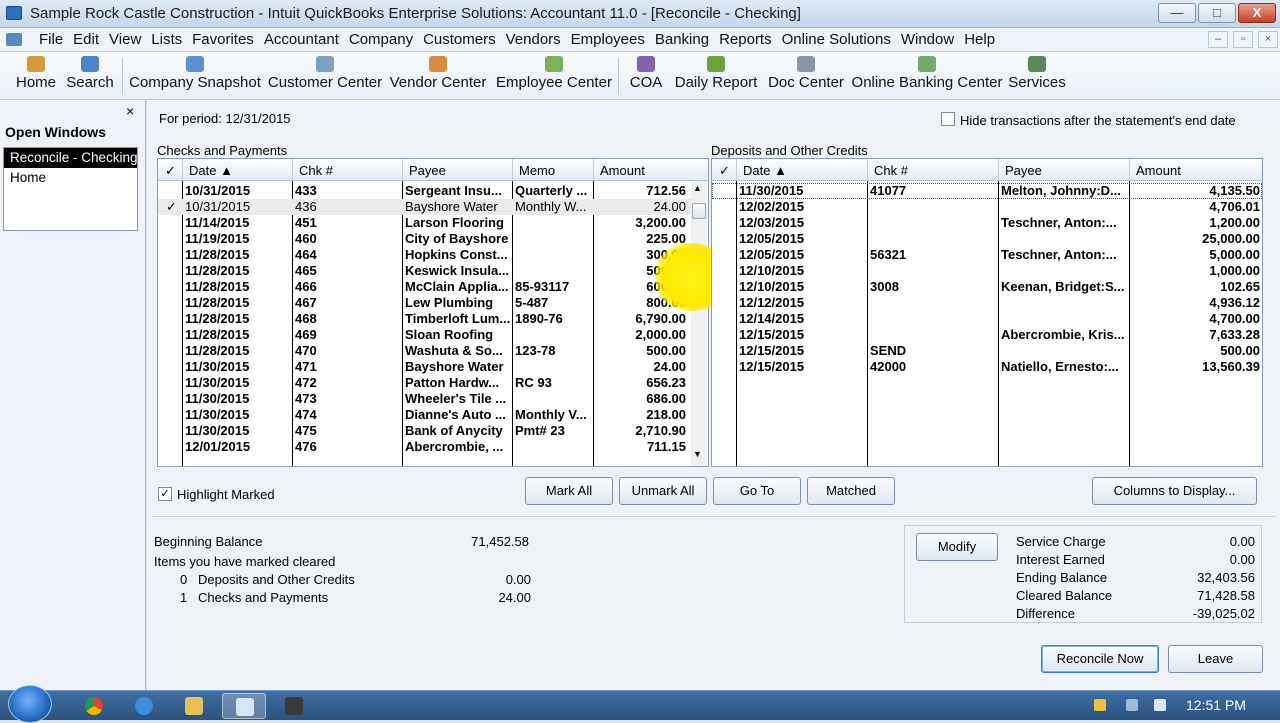 This screenshot has height=723, width=1280. What do you see at coordinates (891, 170) in the screenshot?
I see `dep-chk-column-header: Chk #` at bounding box center [891, 170].